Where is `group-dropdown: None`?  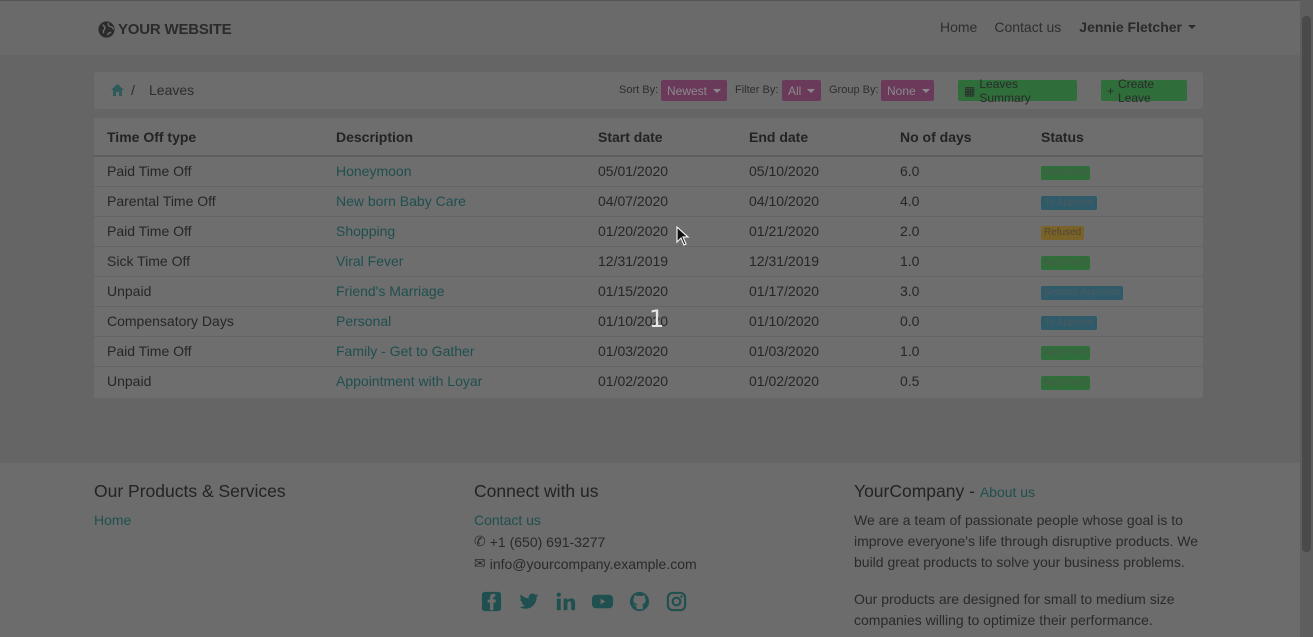 group-dropdown: None is located at coordinates (907, 90).